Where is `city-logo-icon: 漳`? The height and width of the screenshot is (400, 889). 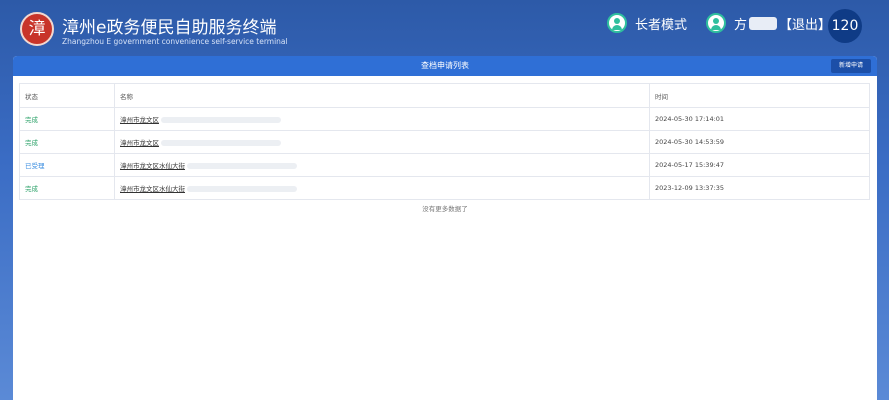 city-logo-icon: 漳 is located at coordinates (37, 29).